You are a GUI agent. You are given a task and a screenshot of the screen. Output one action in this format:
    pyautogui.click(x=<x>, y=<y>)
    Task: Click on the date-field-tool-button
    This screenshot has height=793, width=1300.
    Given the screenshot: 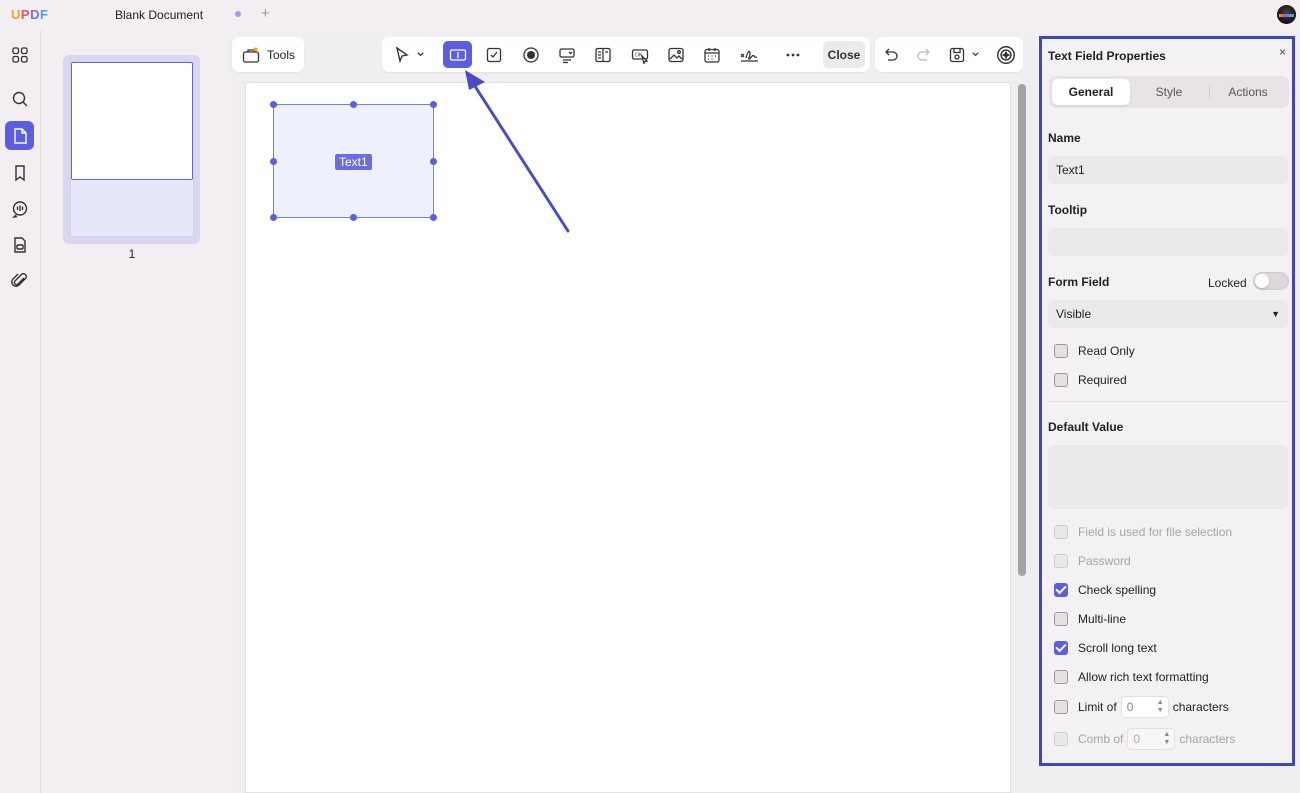 What is the action you would take?
    pyautogui.click(x=711, y=54)
    